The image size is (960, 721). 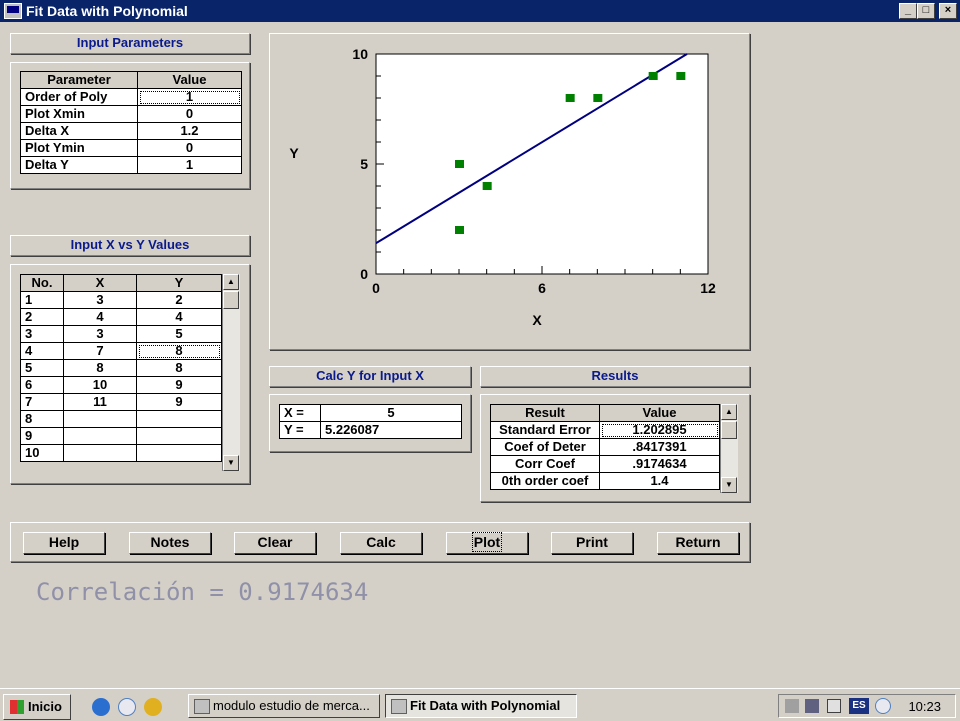 I want to click on table-row: 10, so click(x=121, y=453).